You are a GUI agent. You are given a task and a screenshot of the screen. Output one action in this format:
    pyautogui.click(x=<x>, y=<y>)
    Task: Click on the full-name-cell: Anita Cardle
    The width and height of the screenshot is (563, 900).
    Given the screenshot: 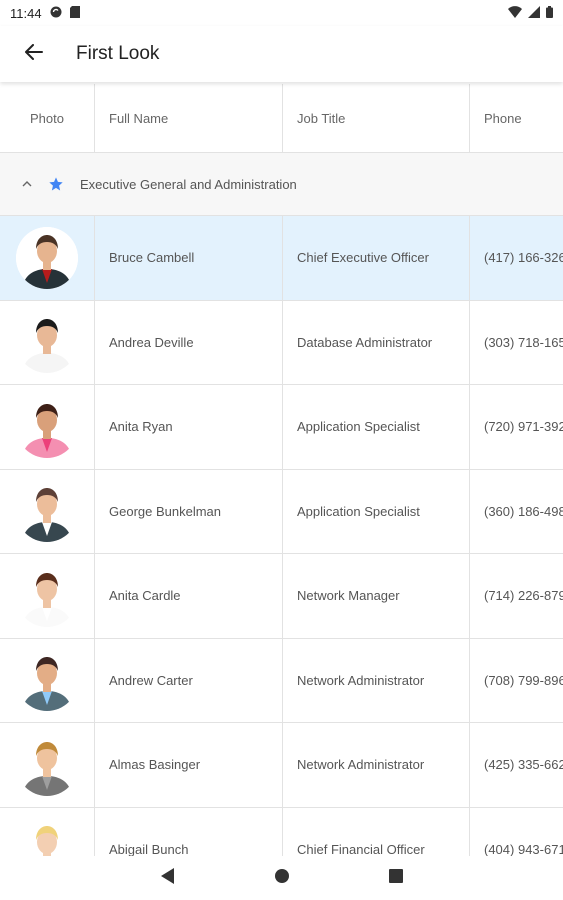 What is the action you would take?
    pyautogui.click(x=189, y=596)
    